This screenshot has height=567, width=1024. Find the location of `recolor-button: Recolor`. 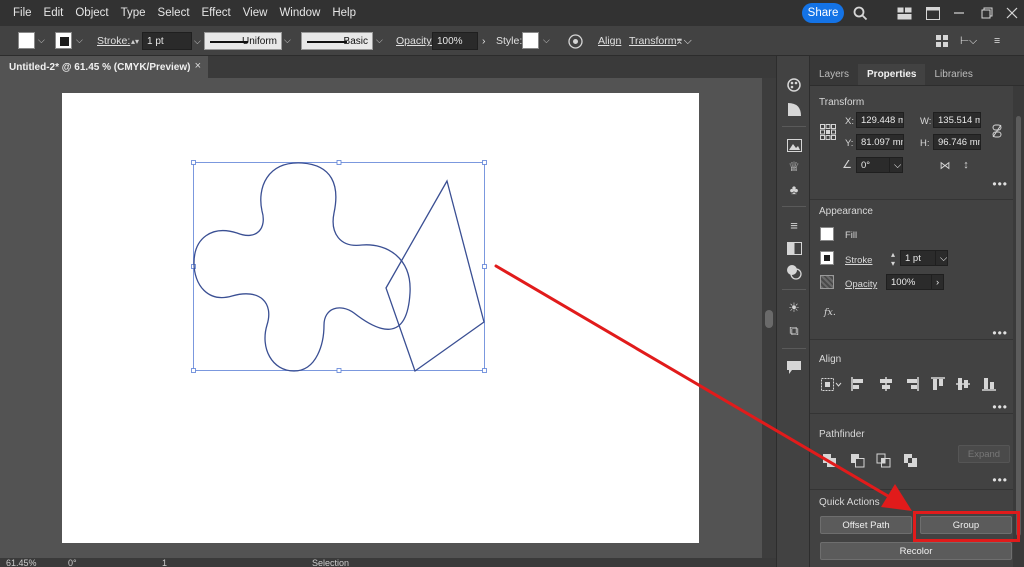

recolor-button: Recolor is located at coordinates (916, 551).